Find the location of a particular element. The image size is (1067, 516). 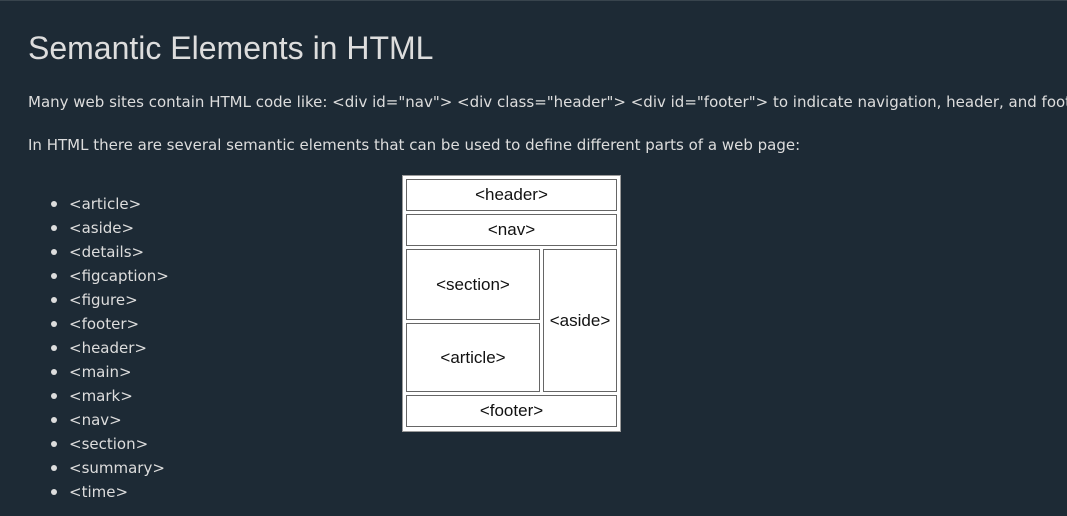

page-title: Semantic Elements in HTML is located at coordinates (231, 48).